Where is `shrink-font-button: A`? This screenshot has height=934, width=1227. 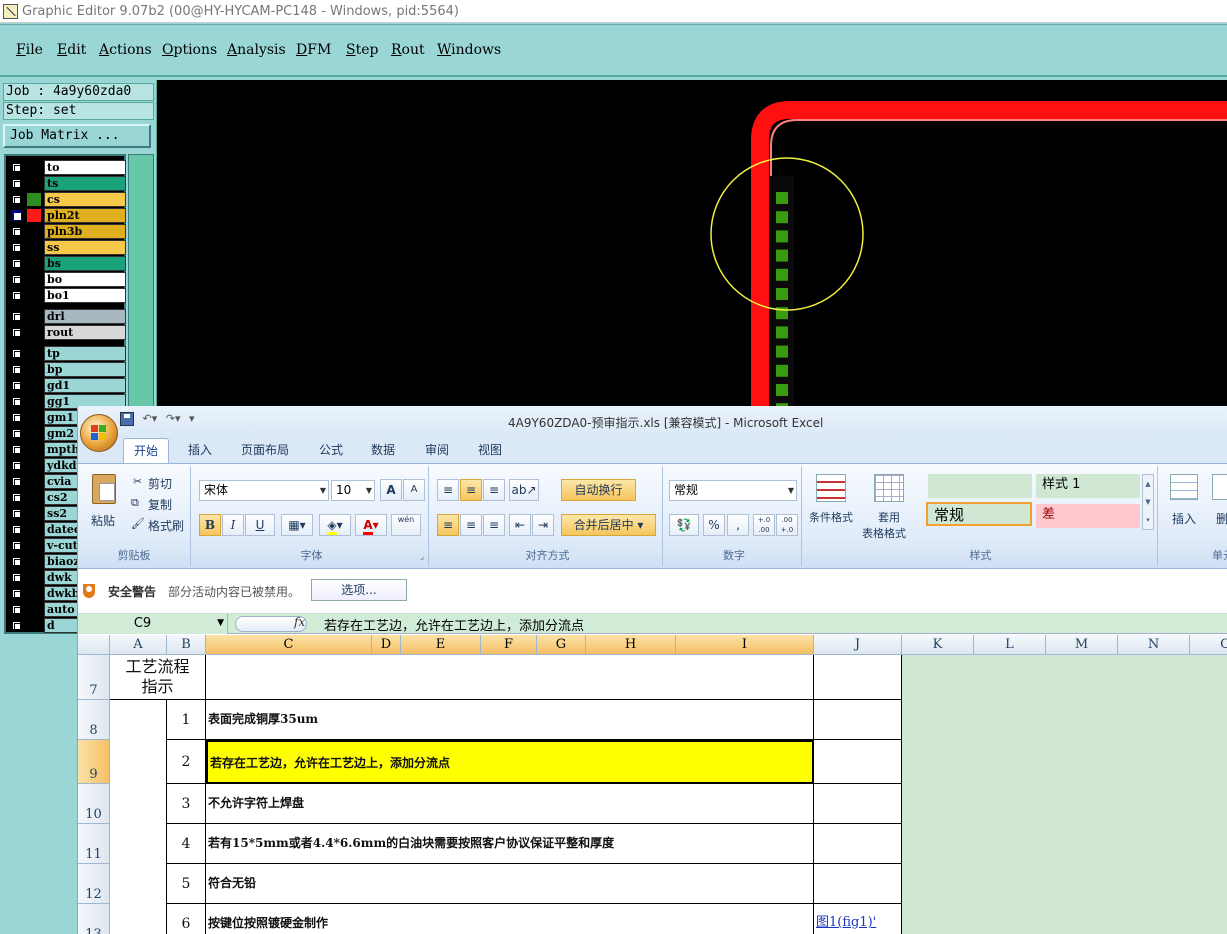 shrink-font-button: A is located at coordinates (414, 490).